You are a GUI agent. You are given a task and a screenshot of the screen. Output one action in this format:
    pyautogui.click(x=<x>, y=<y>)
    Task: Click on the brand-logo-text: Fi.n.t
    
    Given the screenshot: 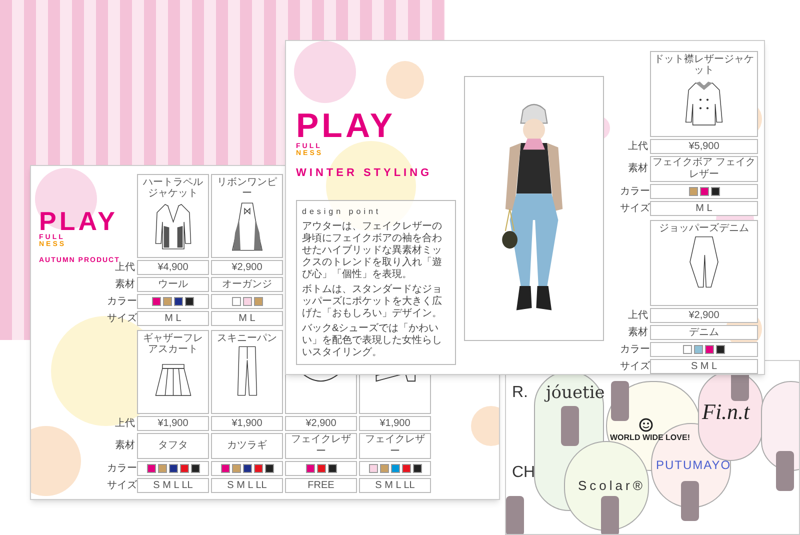 What is the action you would take?
    pyautogui.click(x=726, y=412)
    